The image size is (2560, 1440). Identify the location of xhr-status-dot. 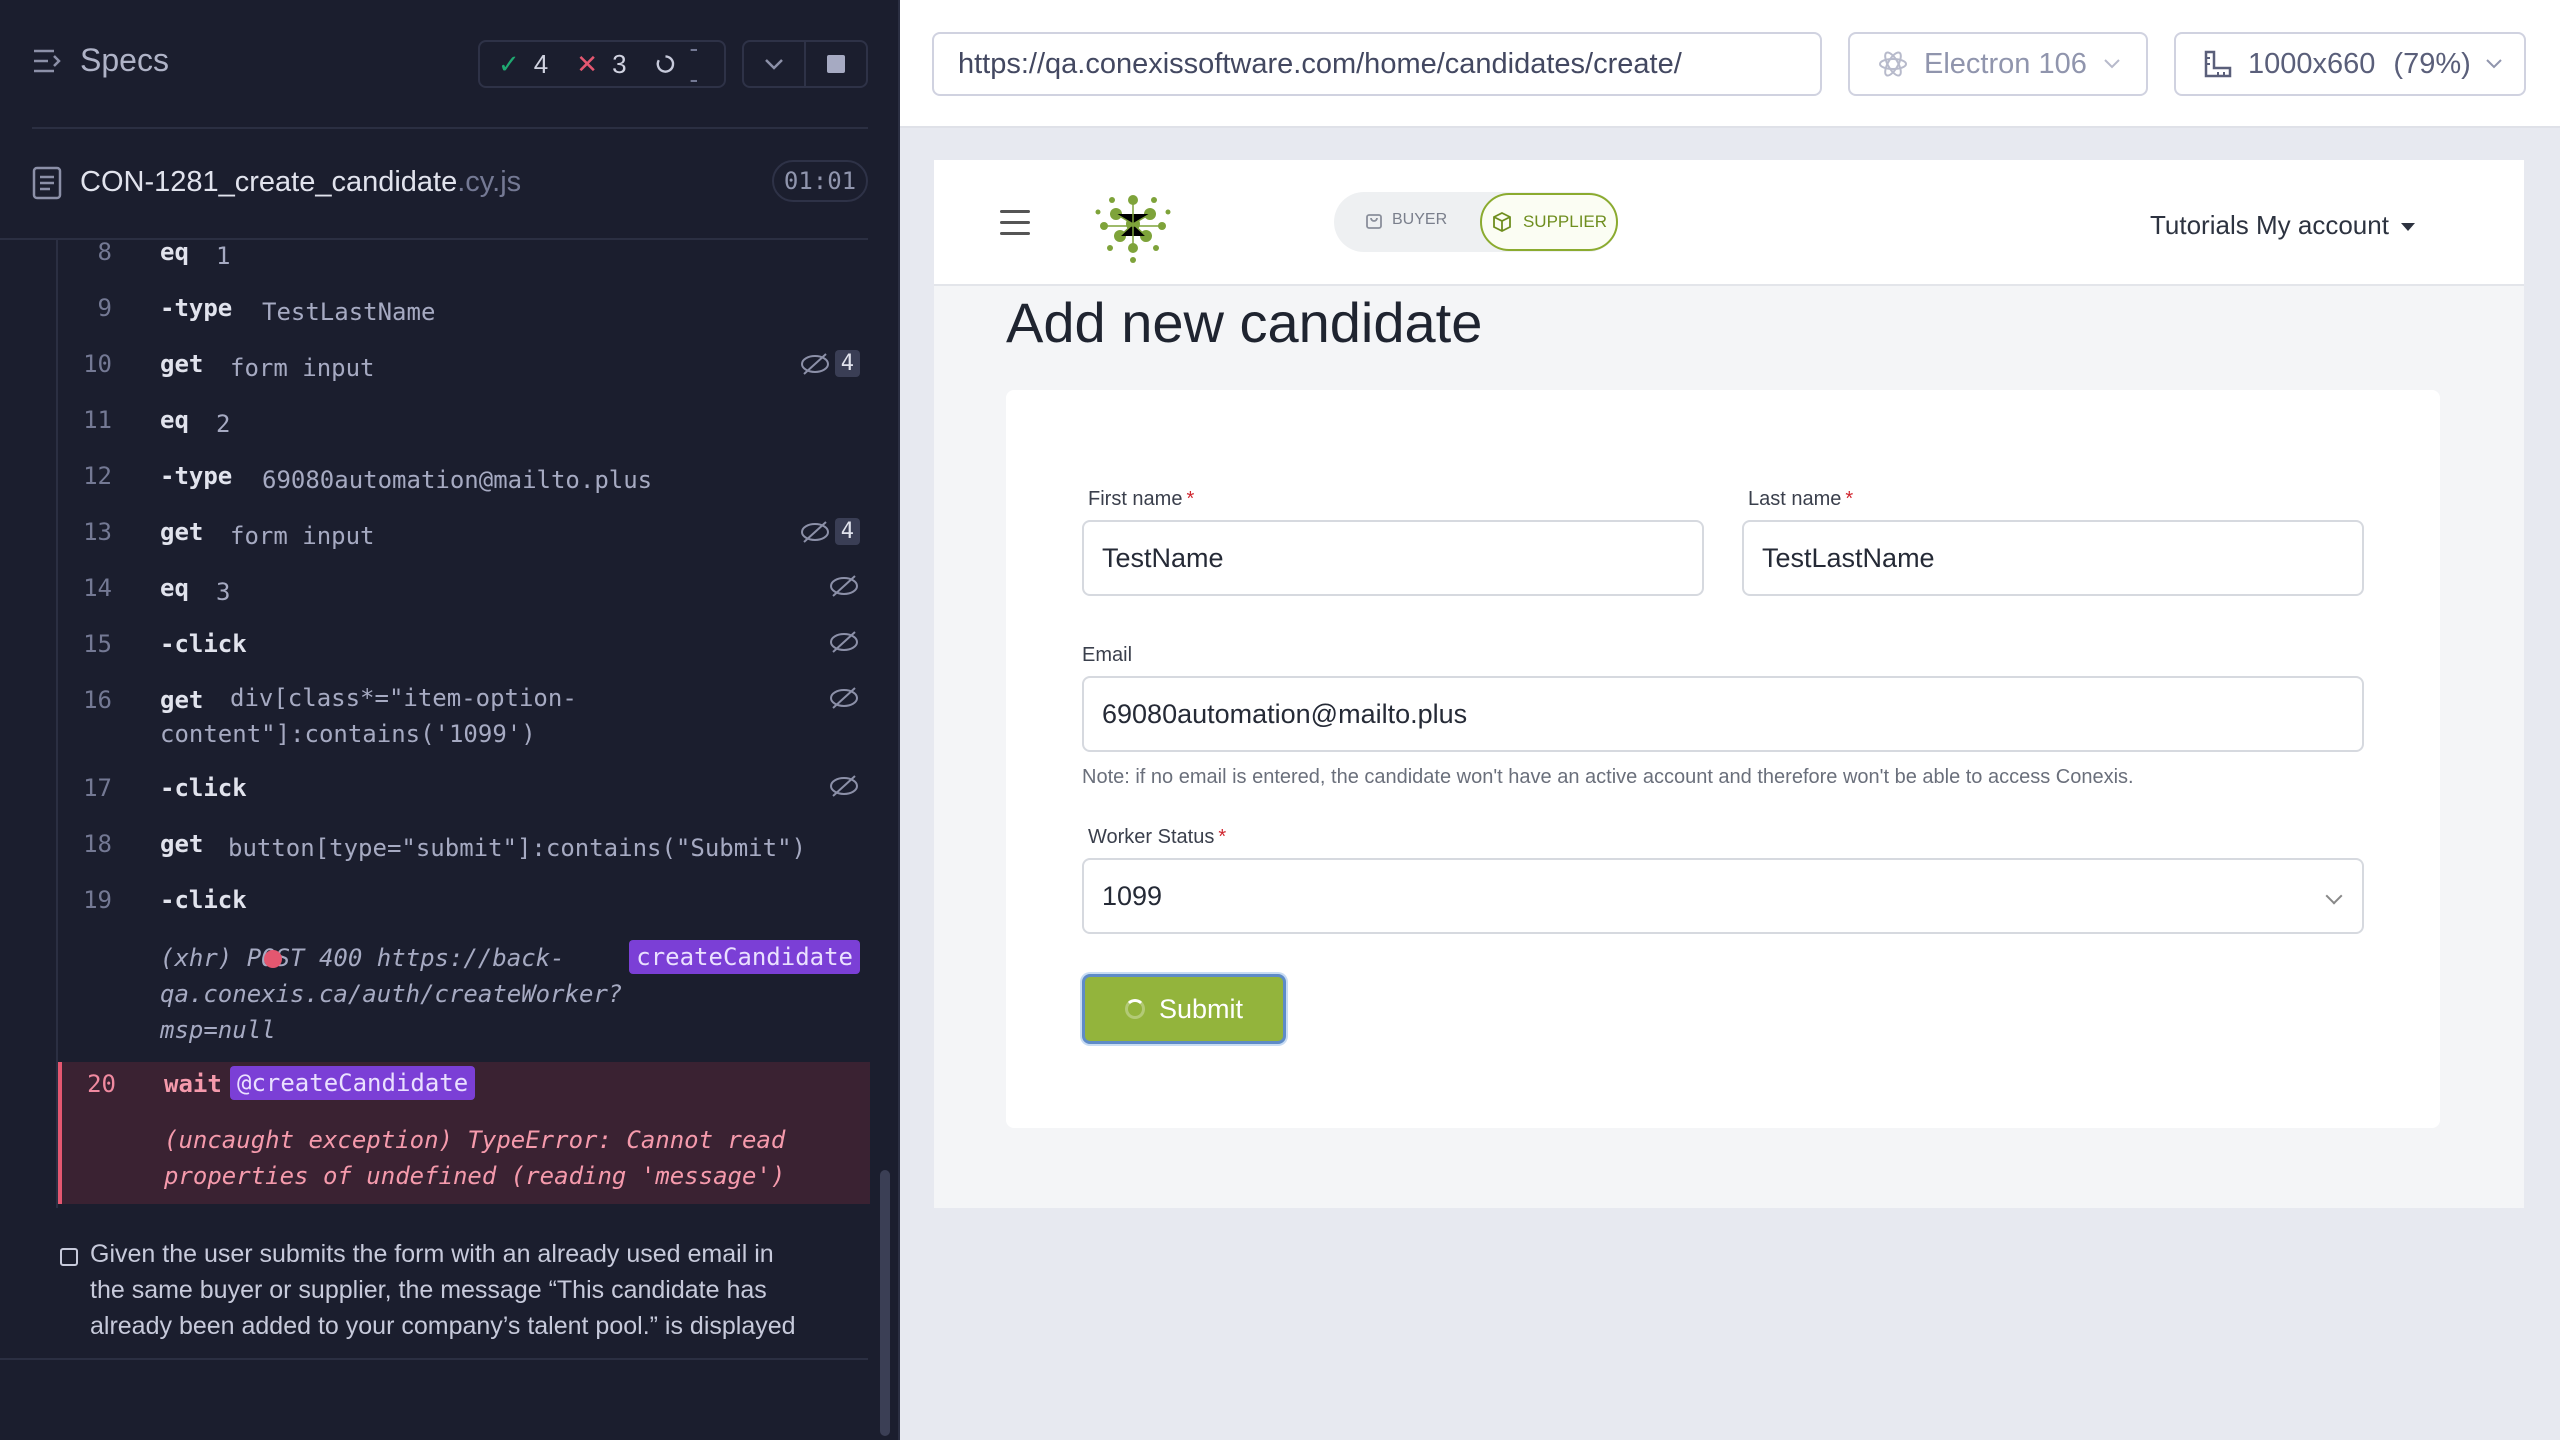
(273, 959).